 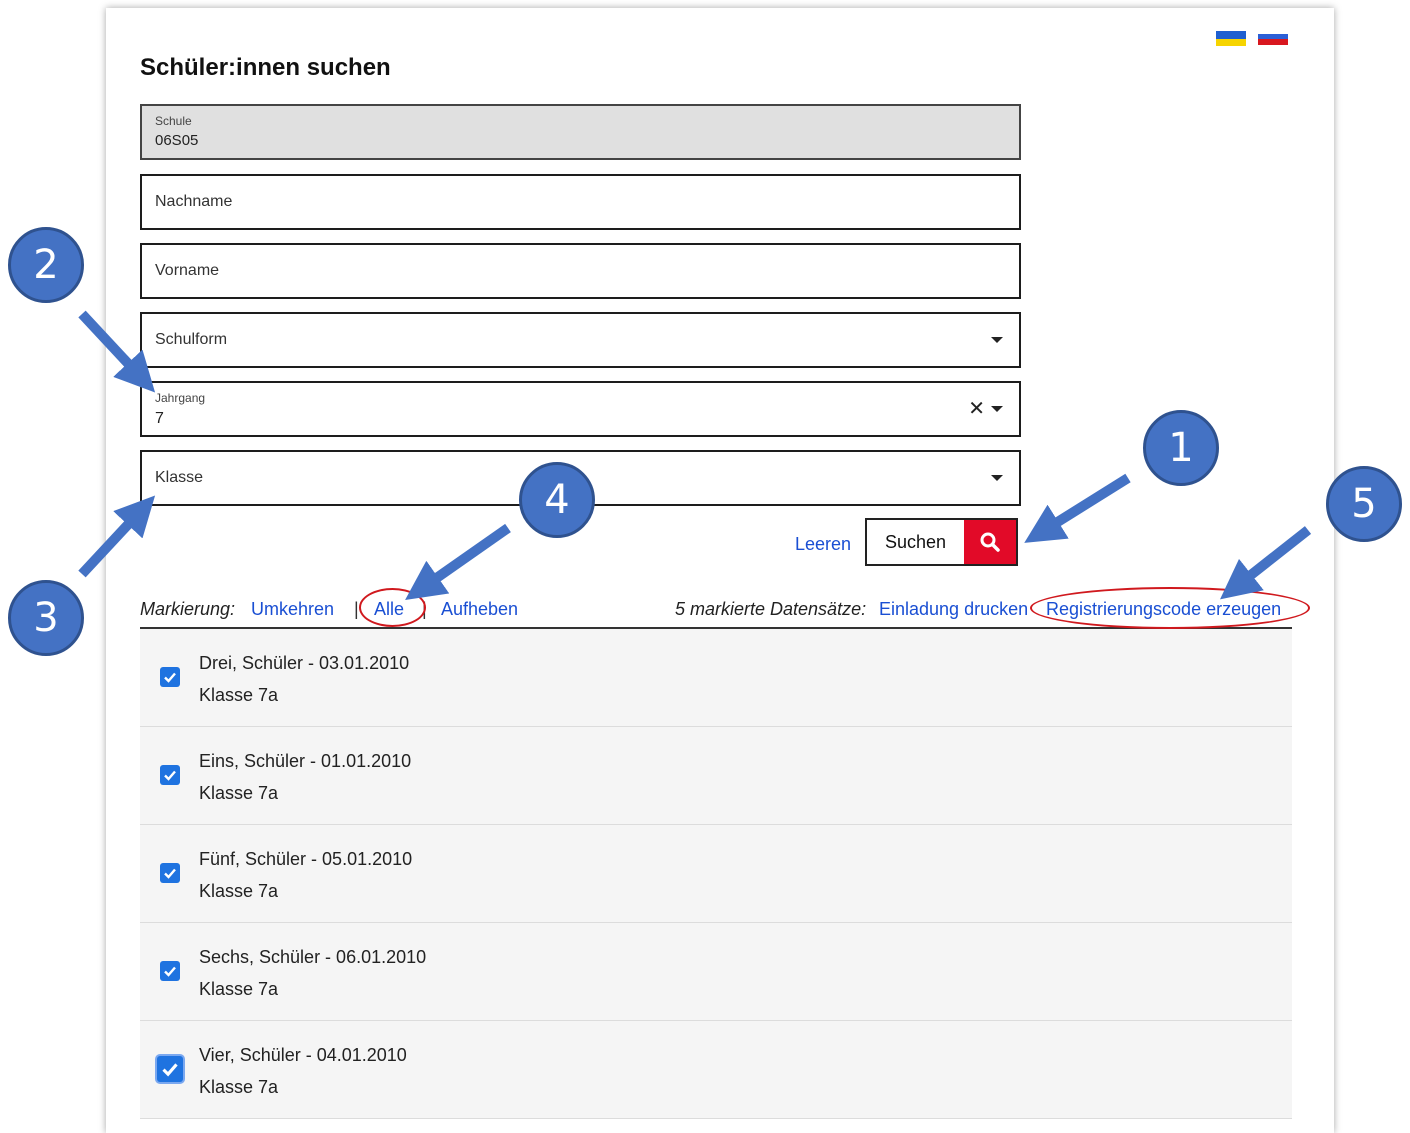 I want to click on page-title: Schüler:innen suchen, so click(x=265, y=67).